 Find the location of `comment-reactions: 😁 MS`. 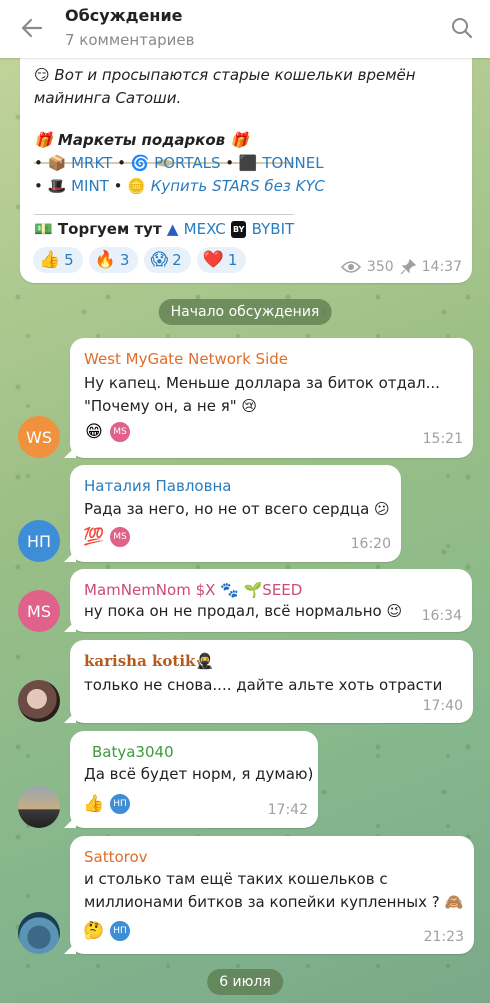

comment-reactions: 😁 MS is located at coordinates (107, 432).